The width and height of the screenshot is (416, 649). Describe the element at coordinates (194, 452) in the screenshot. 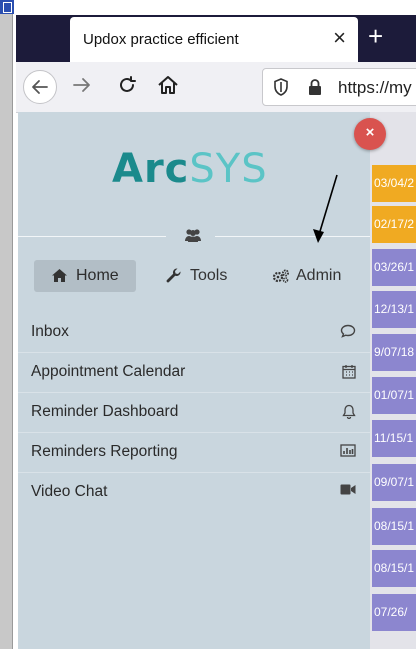

I see `menu-item-reminders-reporting: Reminders Reporting` at that location.